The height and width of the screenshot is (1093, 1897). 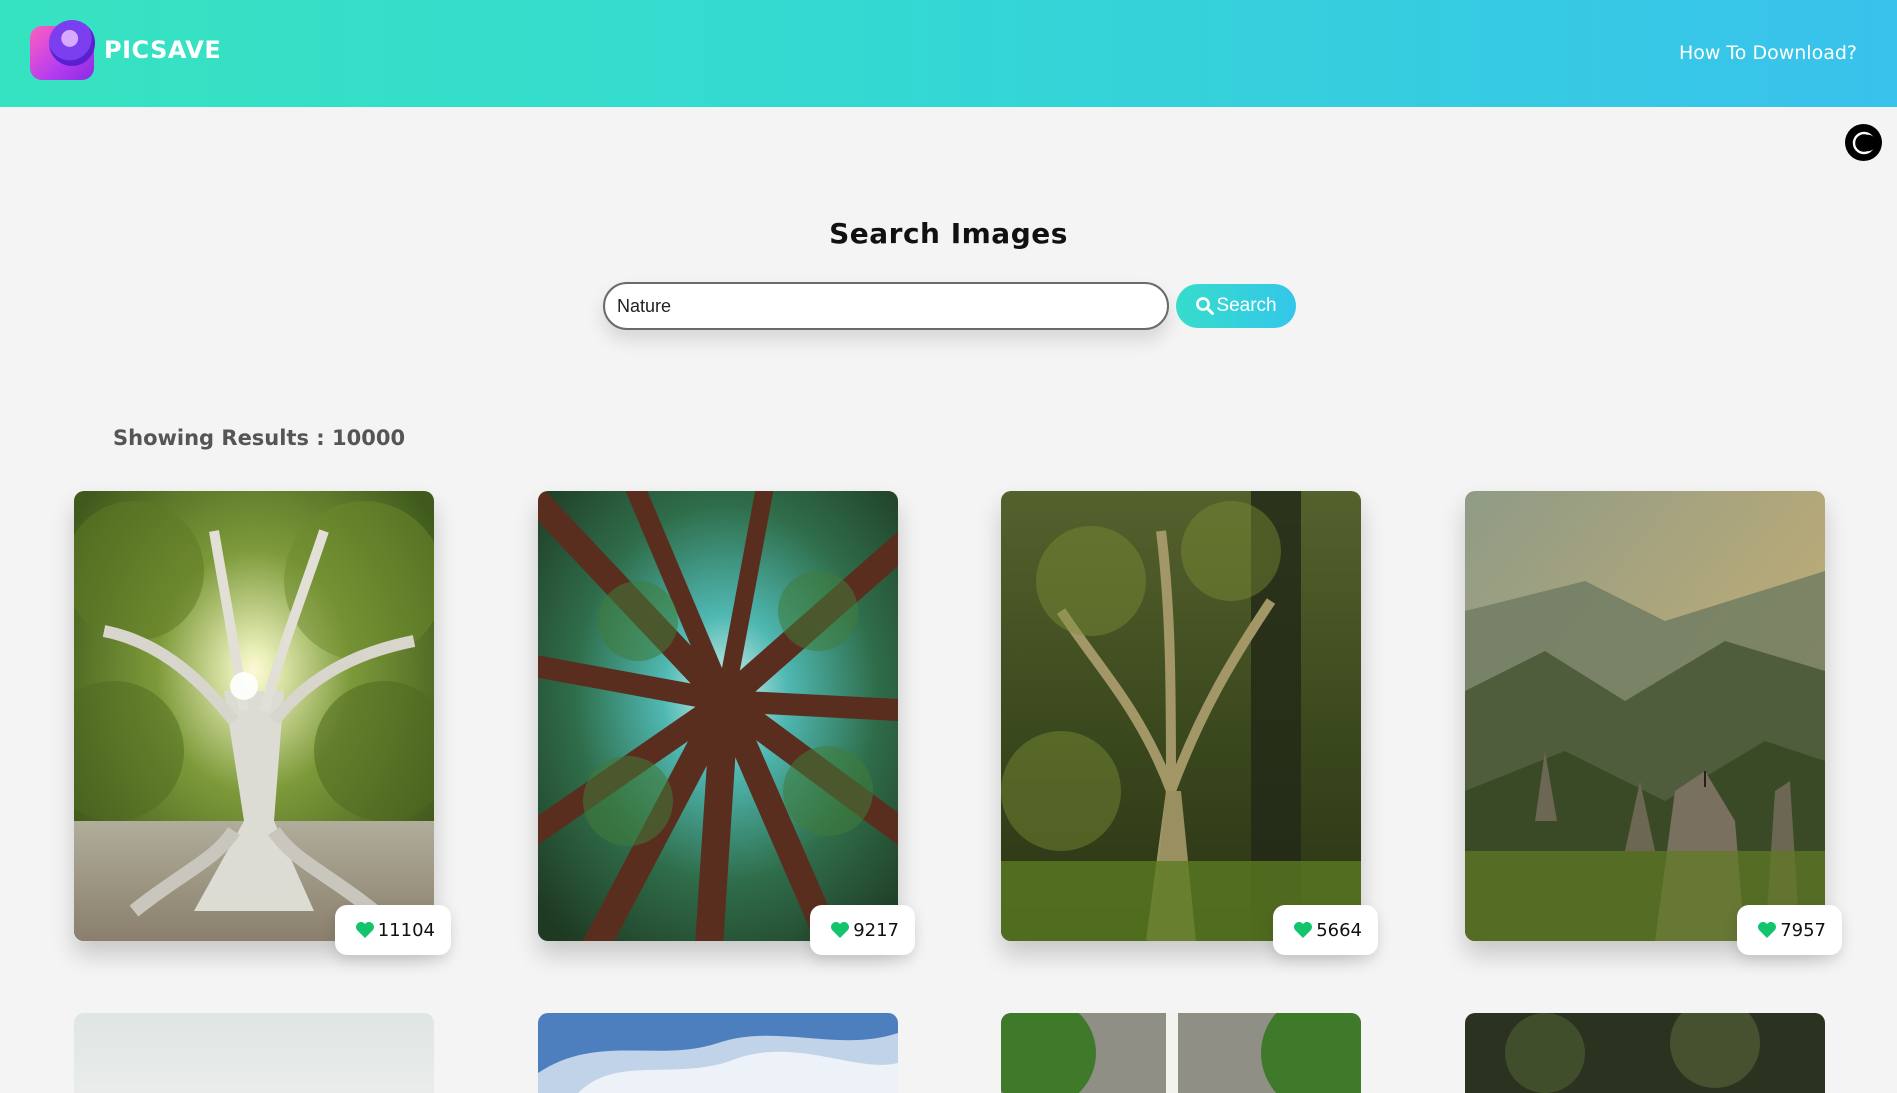 I want to click on results-count: Showing Results : 10000, so click(x=259, y=438).